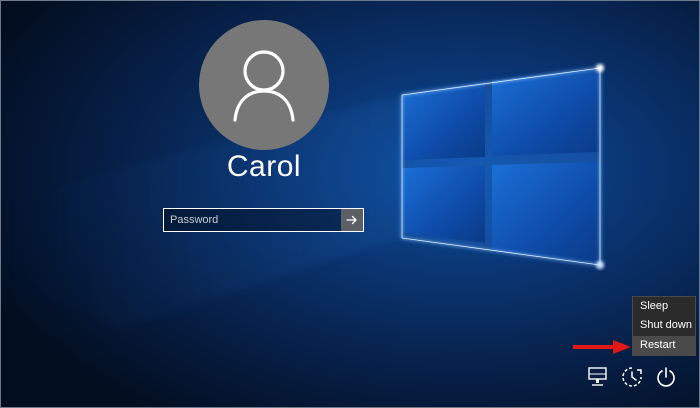 The width and height of the screenshot is (700, 408). I want to click on menu-item-shut-down: Shut down, so click(664, 325).